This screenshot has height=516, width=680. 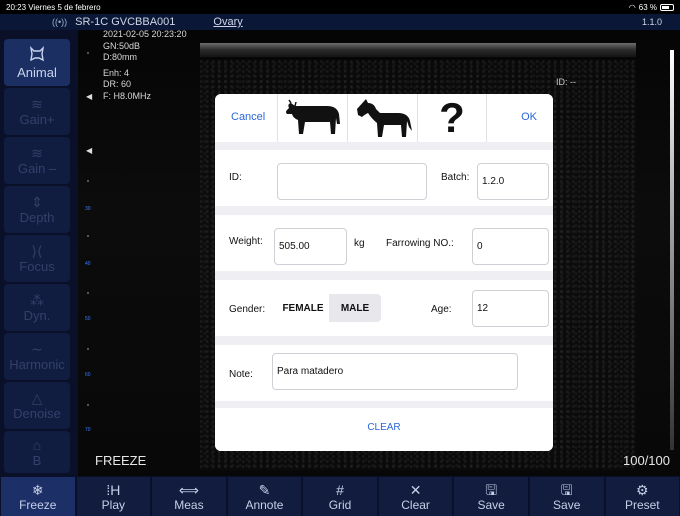 What do you see at coordinates (420, 243) in the screenshot?
I see `farrowing-label: Farrowing NO.:` at bounding box center [420, 243].